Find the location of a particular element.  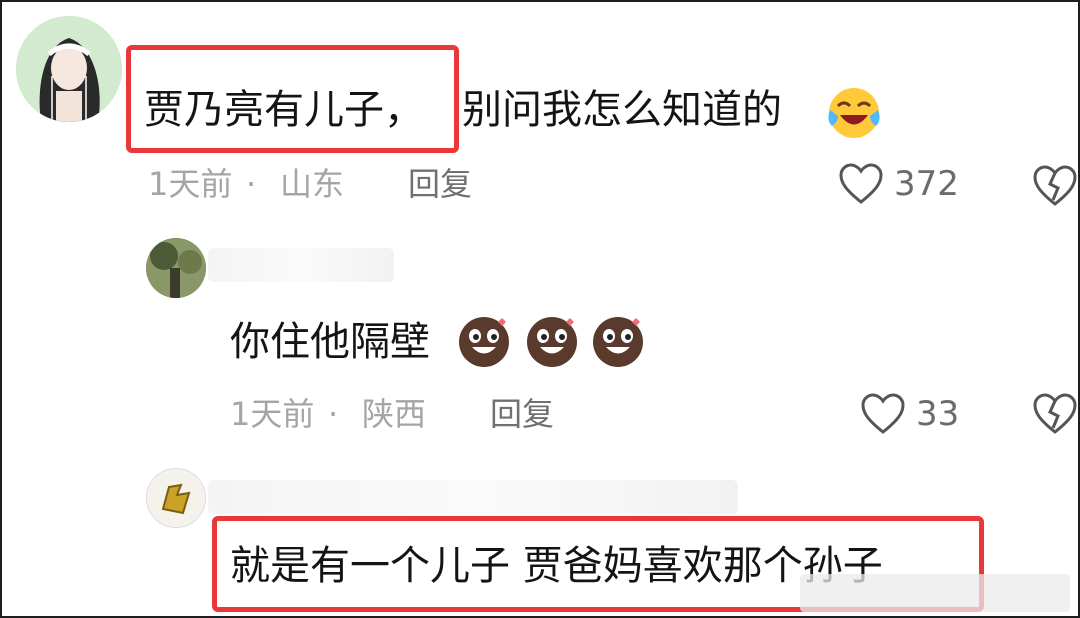

comment-text: 别问我怎么知道的 is located at coordinates (622, 110).